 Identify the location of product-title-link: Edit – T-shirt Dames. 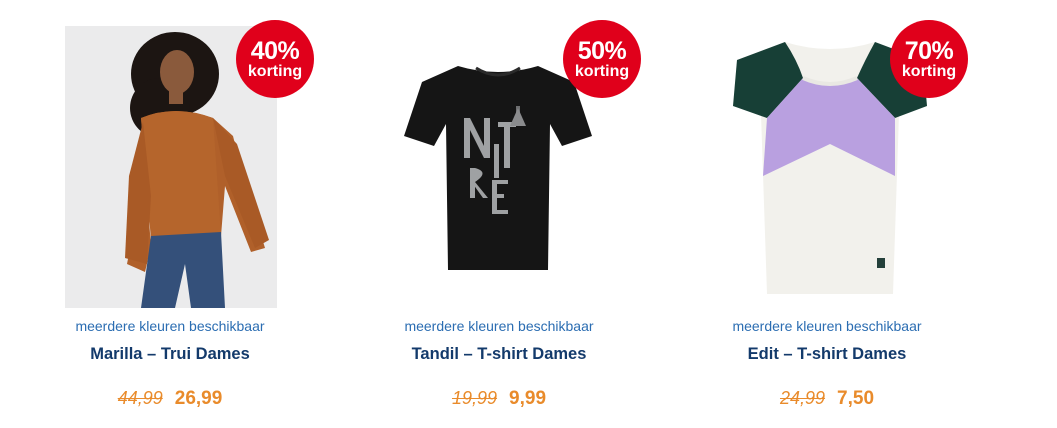
(827, 354).